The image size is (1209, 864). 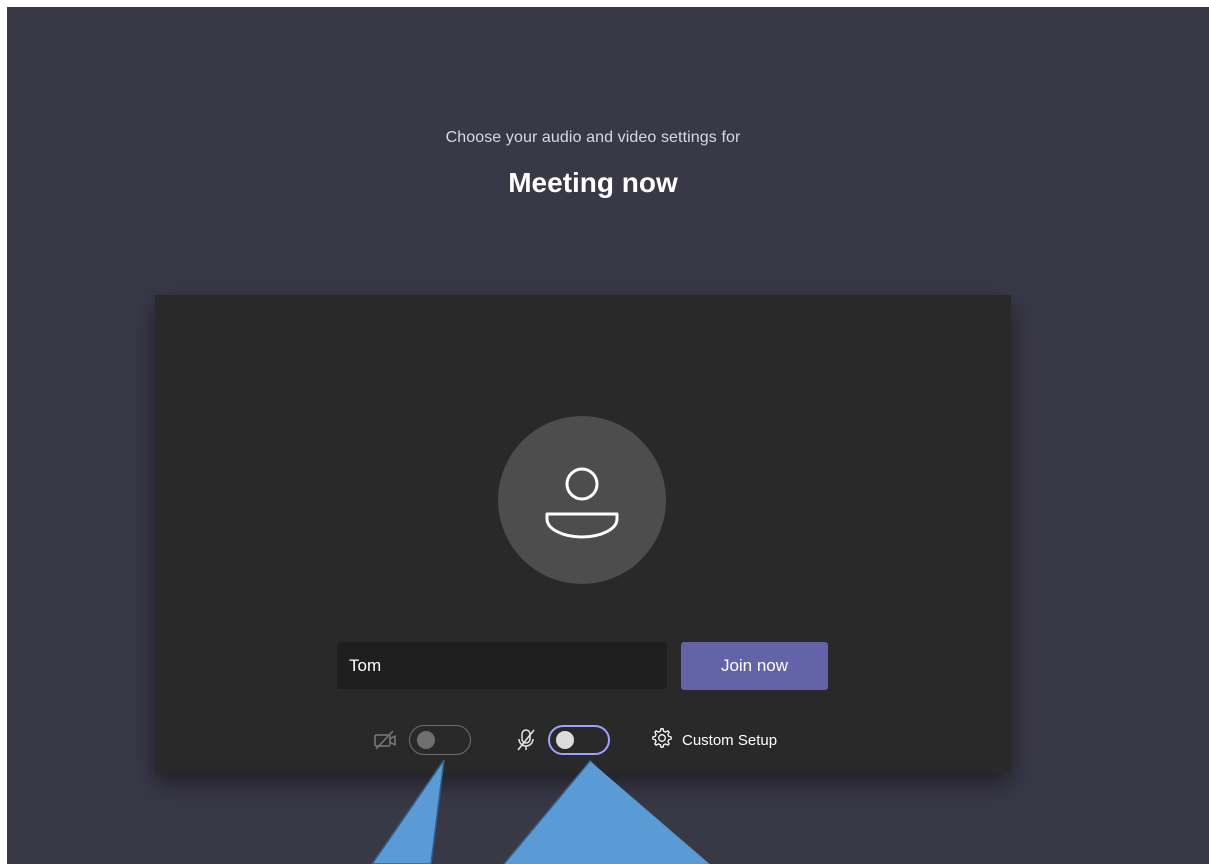 What do you see at coordinates (565, 740) in the screenshot?
I see `mic-toggle-knob` at bounding box center [565, 740].